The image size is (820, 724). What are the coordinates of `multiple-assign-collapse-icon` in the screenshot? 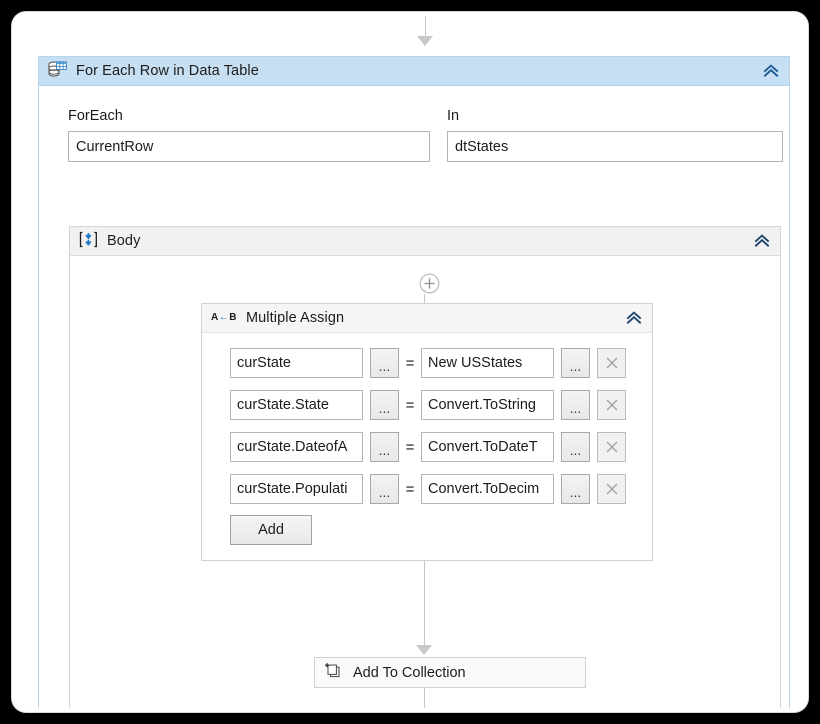 It's located at (634, 318).